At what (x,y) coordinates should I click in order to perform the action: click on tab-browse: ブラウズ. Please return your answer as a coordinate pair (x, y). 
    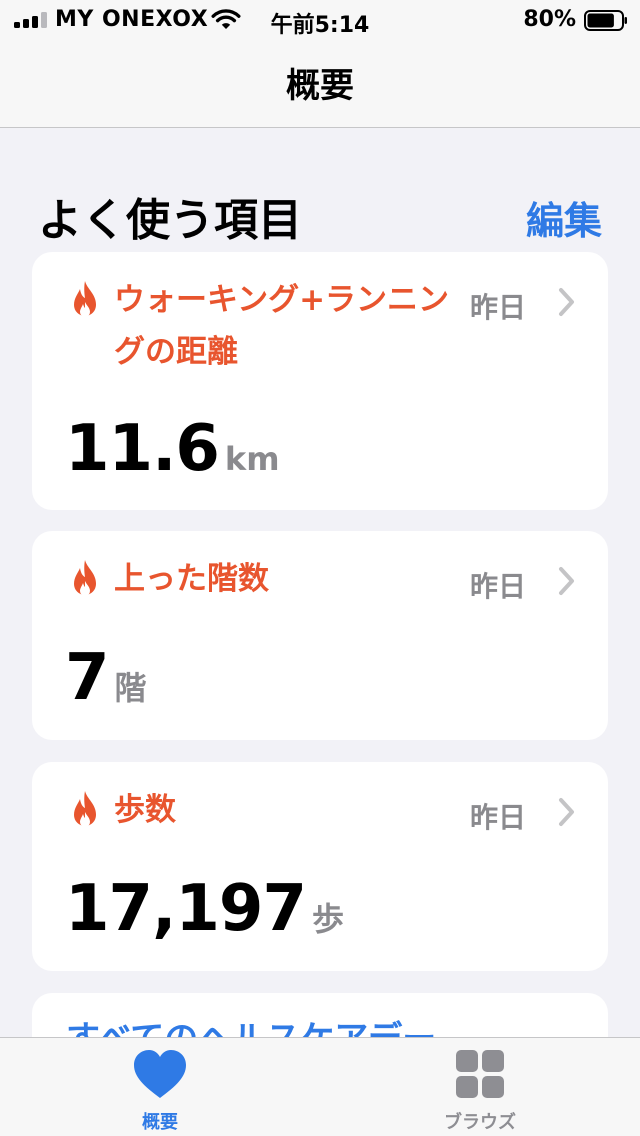
    Looking at the image, I should click on (480, 1087).